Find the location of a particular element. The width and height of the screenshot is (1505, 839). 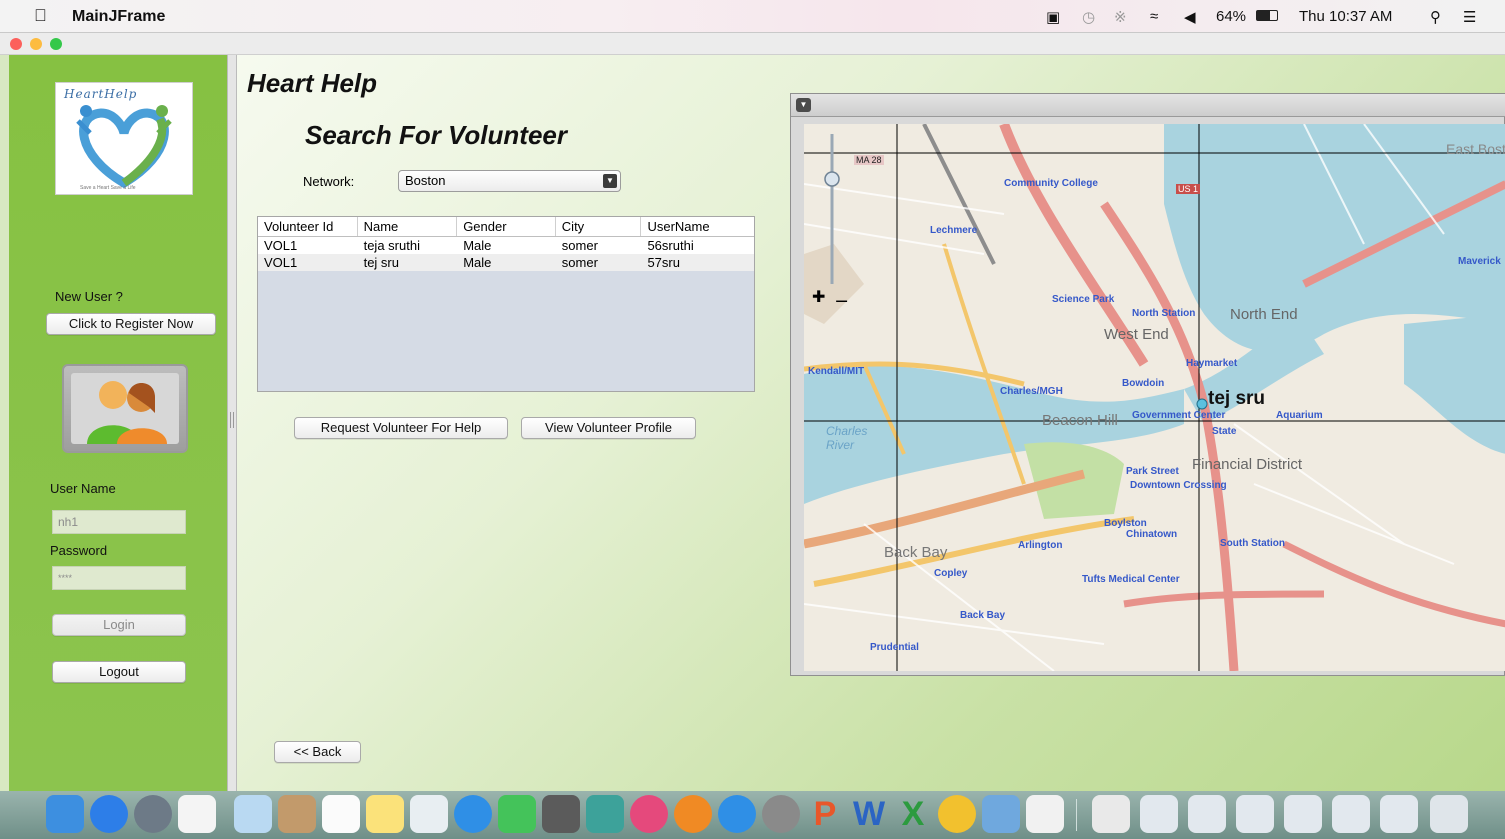

map-marker-label: tej sru is located at coordinates (1236, 399).